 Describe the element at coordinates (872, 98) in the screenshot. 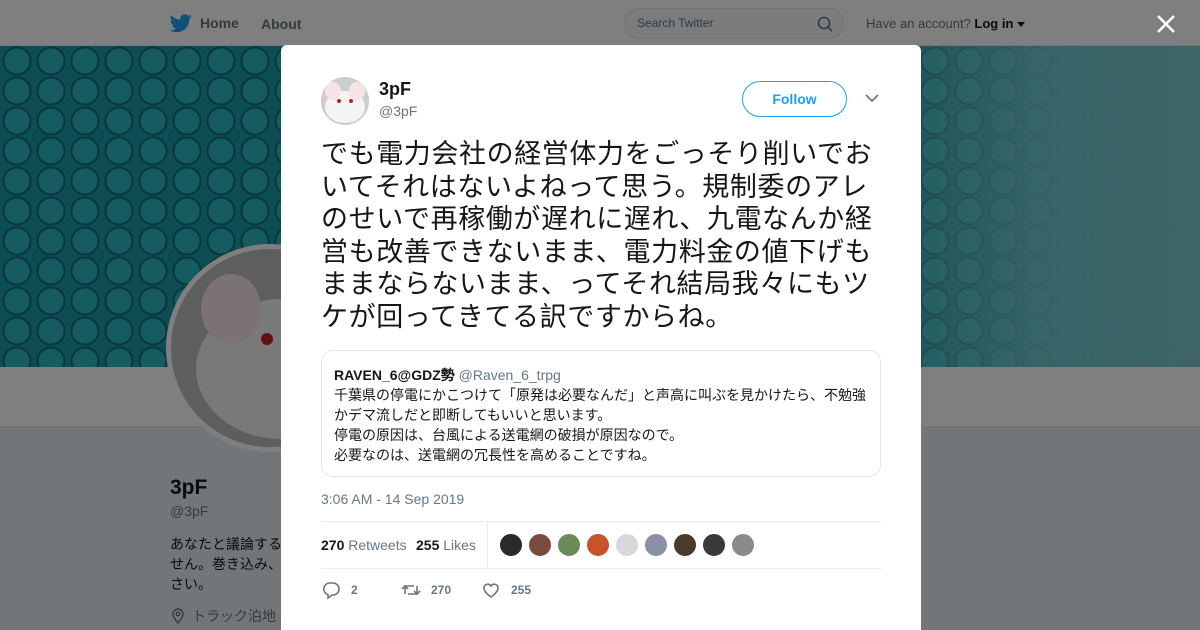

I see `chevron-down-icon` at that location.